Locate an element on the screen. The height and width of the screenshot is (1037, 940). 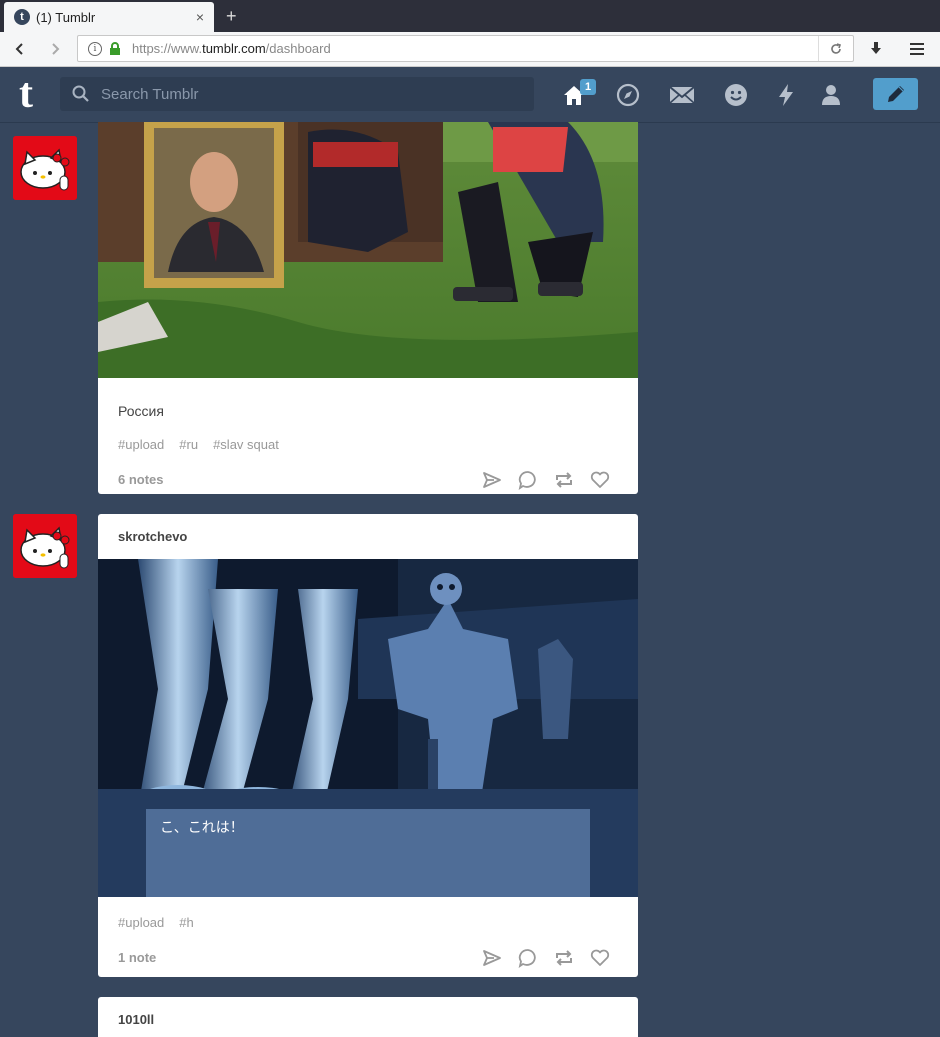
downloads-button is located at coordinates (876, 49).